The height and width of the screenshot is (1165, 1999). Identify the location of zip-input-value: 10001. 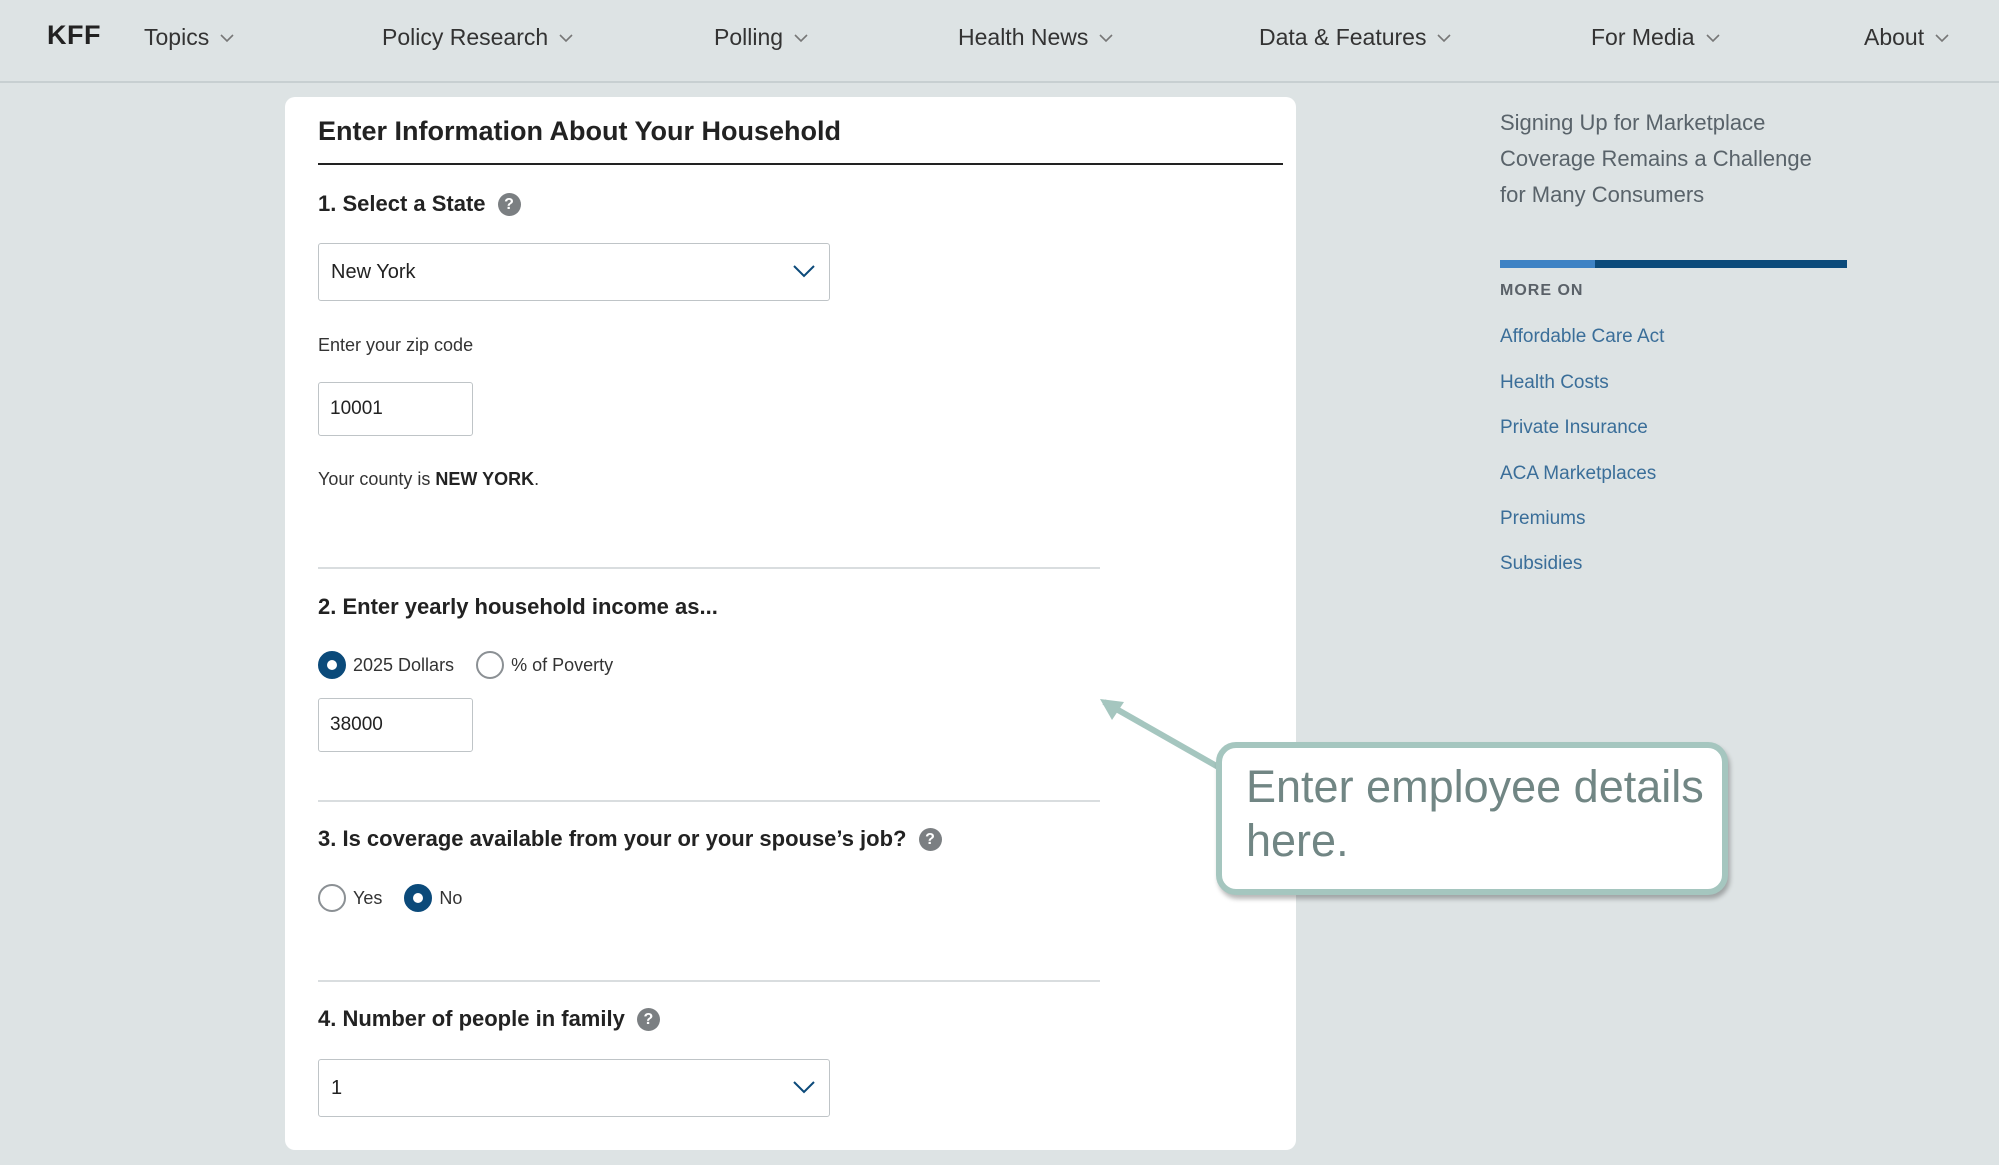
(356, 408).